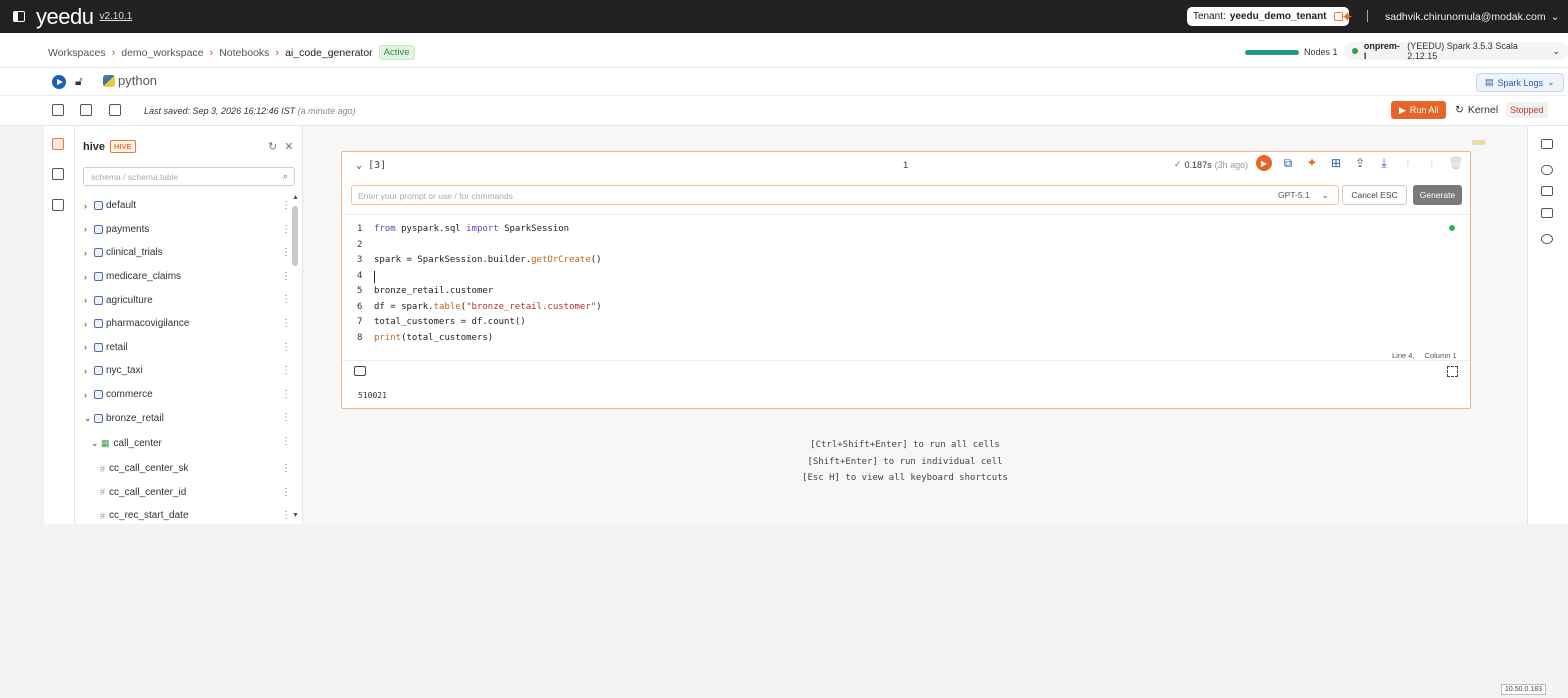  What do you see at coordinates (360, 229) in the screenshot?
I see `line-number: 1` at bounding box center [360, 229].